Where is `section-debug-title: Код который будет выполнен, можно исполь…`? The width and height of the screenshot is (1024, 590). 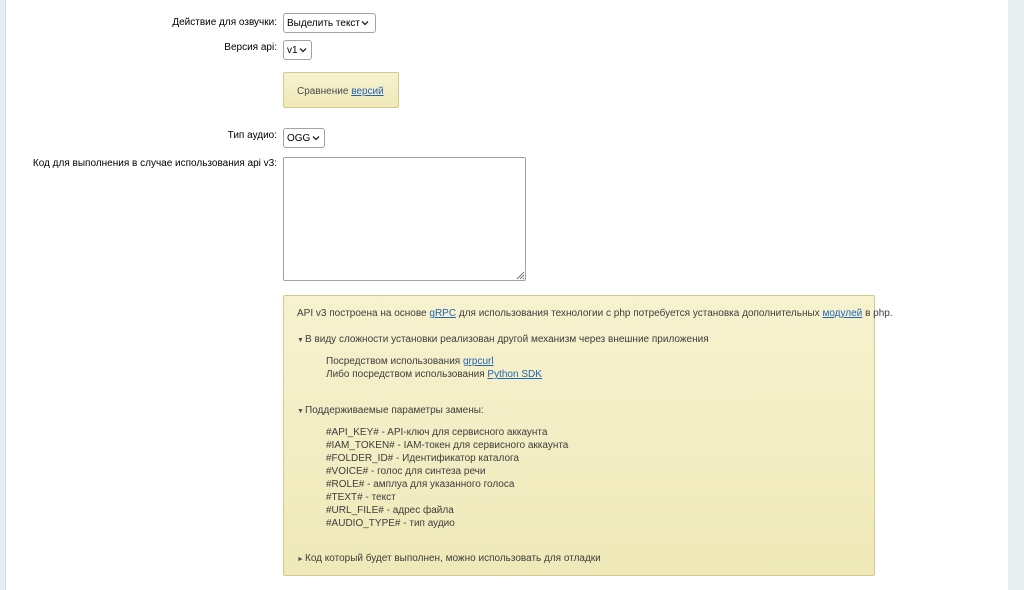 section-debug-title: Код который будет выполнен, можно исполь… is located at coordinates (453, 558).